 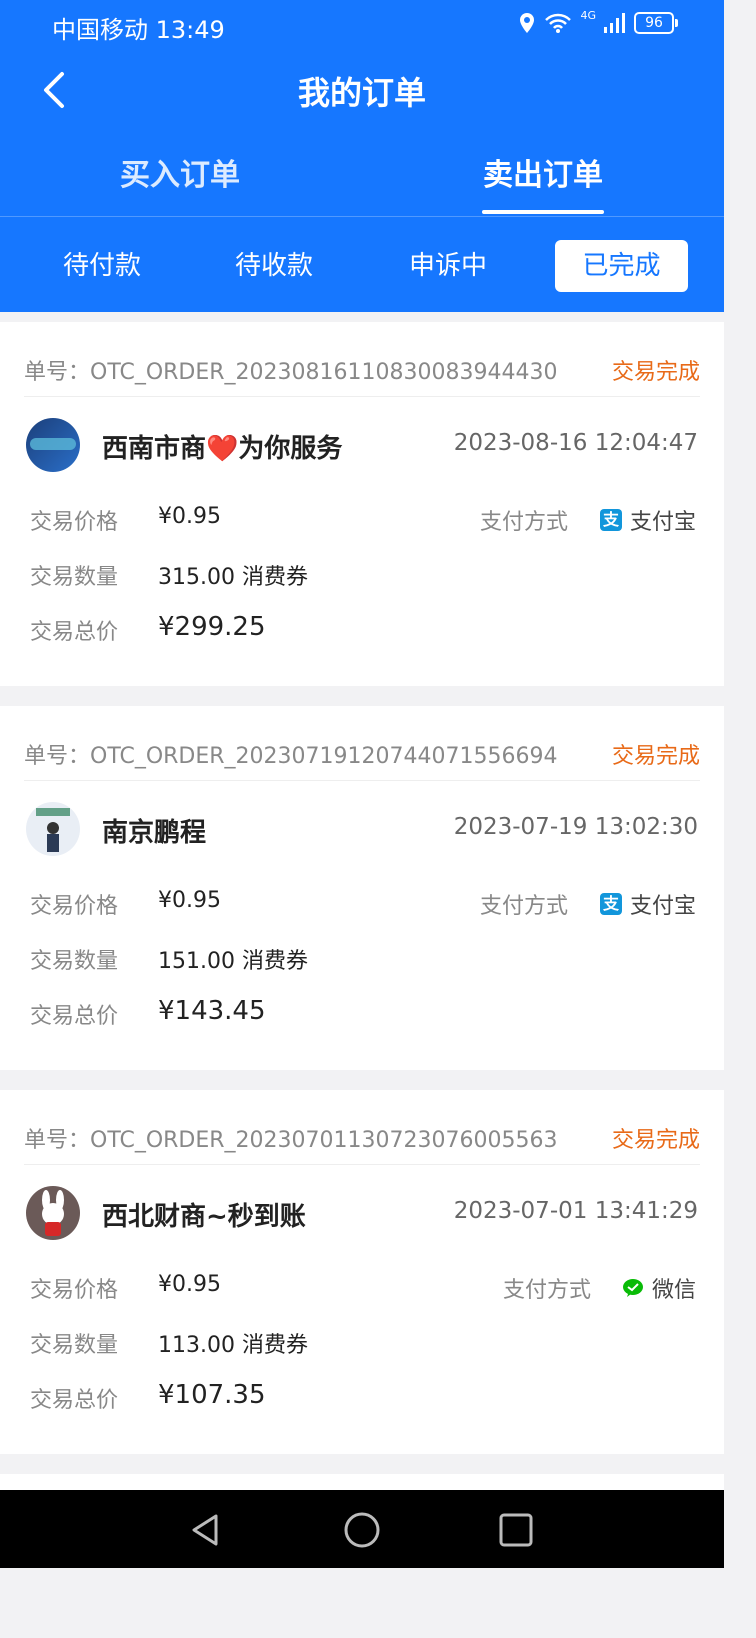 What do you see at coordinates (543, 212) in the screenshot?
I see `active-tab-indicator` at bounding box center [543, 212].